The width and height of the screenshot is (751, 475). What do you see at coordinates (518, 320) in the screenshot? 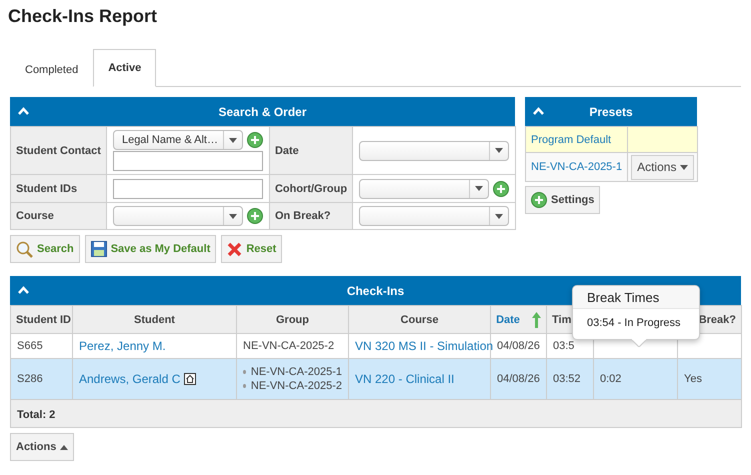
I see `column-header: Date` at bounding box center [518, 320].